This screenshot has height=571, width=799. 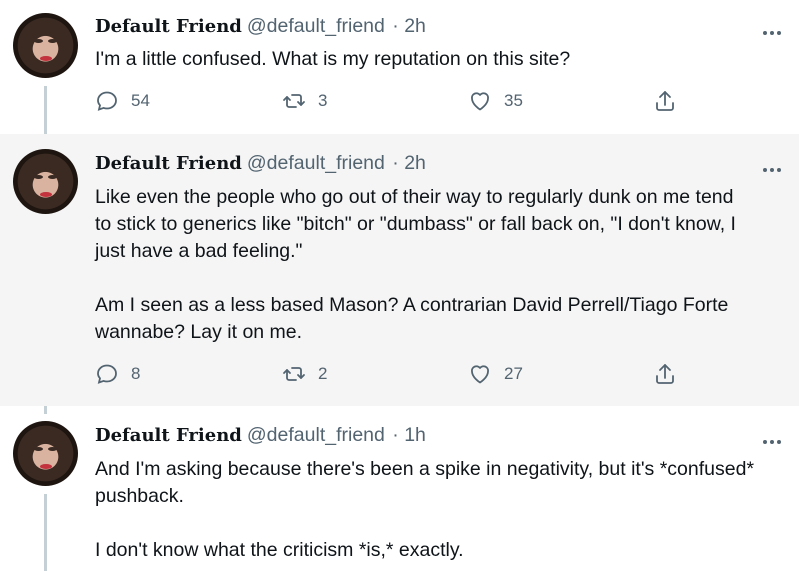 What do you see at coordinates (323, 373) in the screenshot?
I see `retweet-count: 2` at bounding box center [323, 373].